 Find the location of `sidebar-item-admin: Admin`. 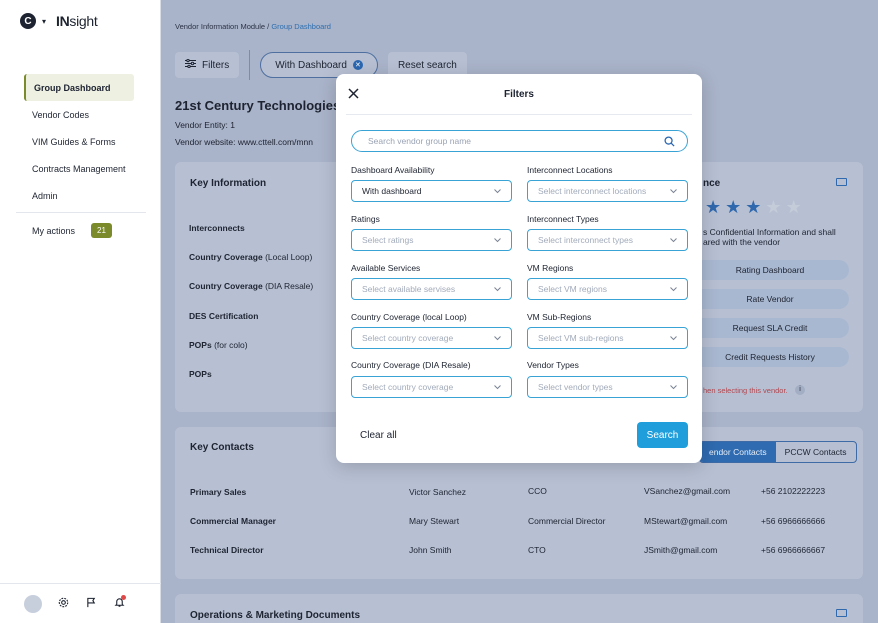

sidebar-item-admin: Admin is located at coordinates (86, 195).